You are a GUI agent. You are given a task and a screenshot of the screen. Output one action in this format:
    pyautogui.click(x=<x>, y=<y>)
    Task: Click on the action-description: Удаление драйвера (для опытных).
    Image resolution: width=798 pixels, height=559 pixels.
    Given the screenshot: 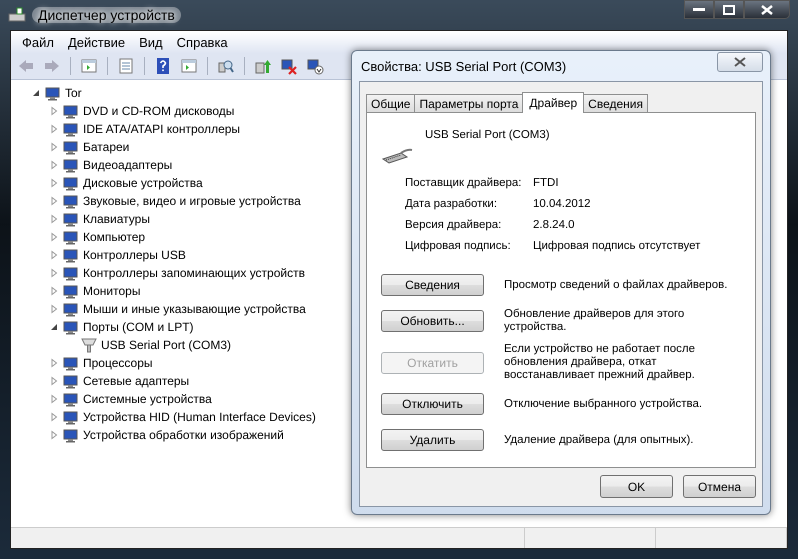 What is the action you would take?
    pyautogui.click(x=599, y=440)
    